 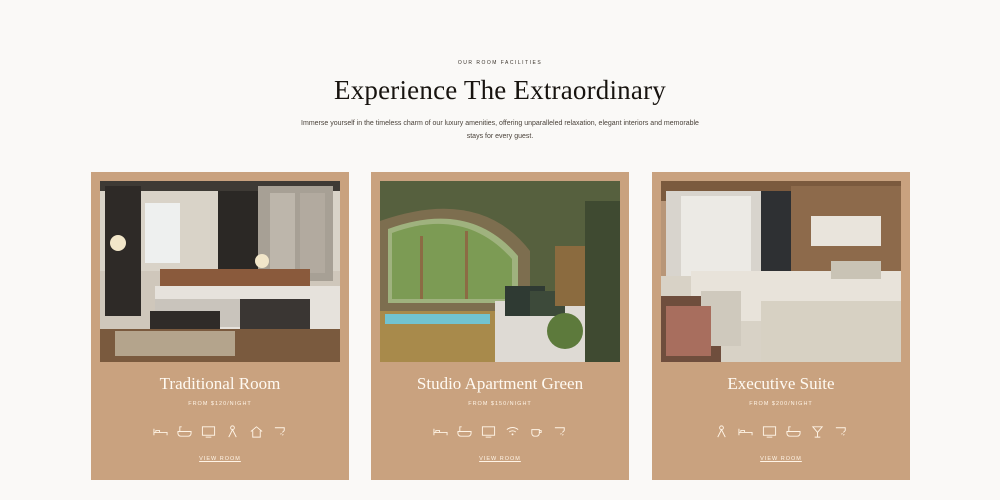 What do you see at coordinates (500, 384) in the screenshot?
I see `room-name: Studio Apartment Green` at bounding box center [500, 384].